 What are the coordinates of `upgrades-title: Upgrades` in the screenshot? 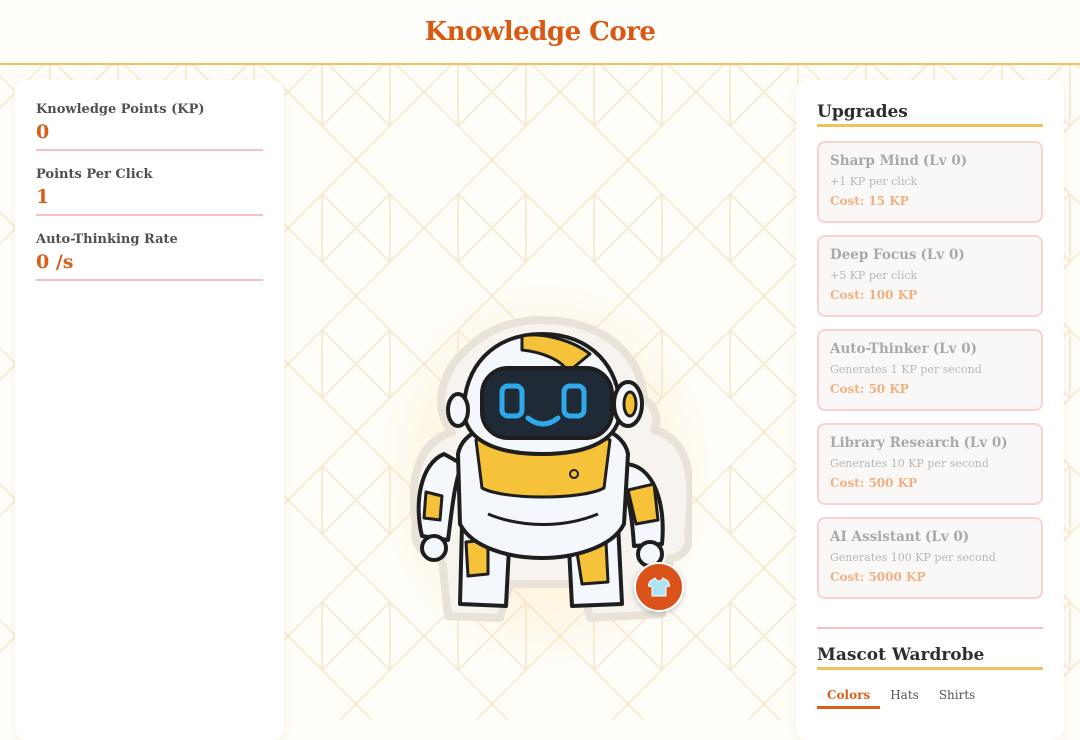 It's located at (930, 114).